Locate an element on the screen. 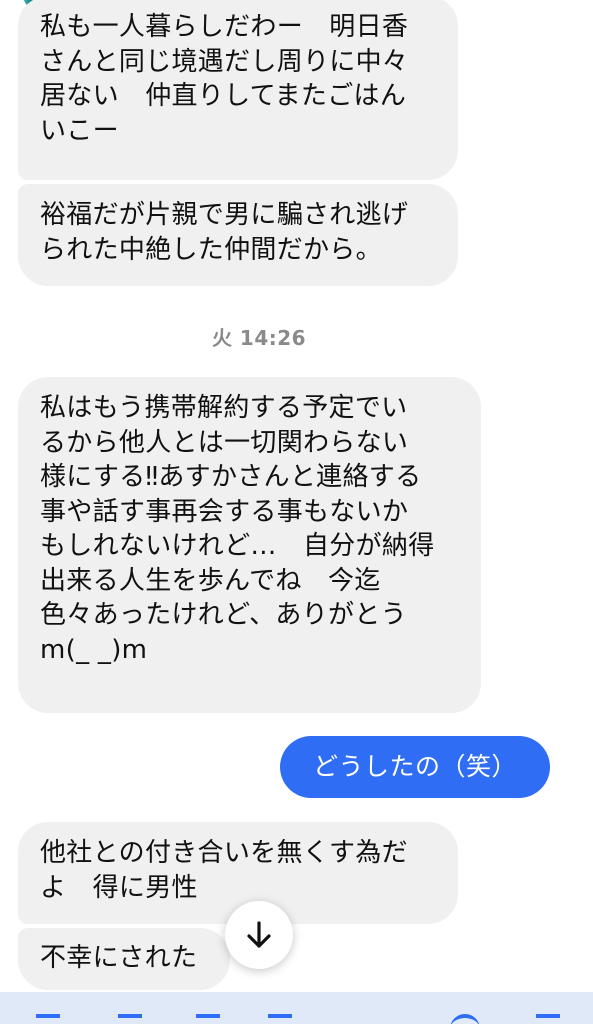 This screenshot has height=1024, width=593. emoji-icon is located at coordinates (465, 1019).